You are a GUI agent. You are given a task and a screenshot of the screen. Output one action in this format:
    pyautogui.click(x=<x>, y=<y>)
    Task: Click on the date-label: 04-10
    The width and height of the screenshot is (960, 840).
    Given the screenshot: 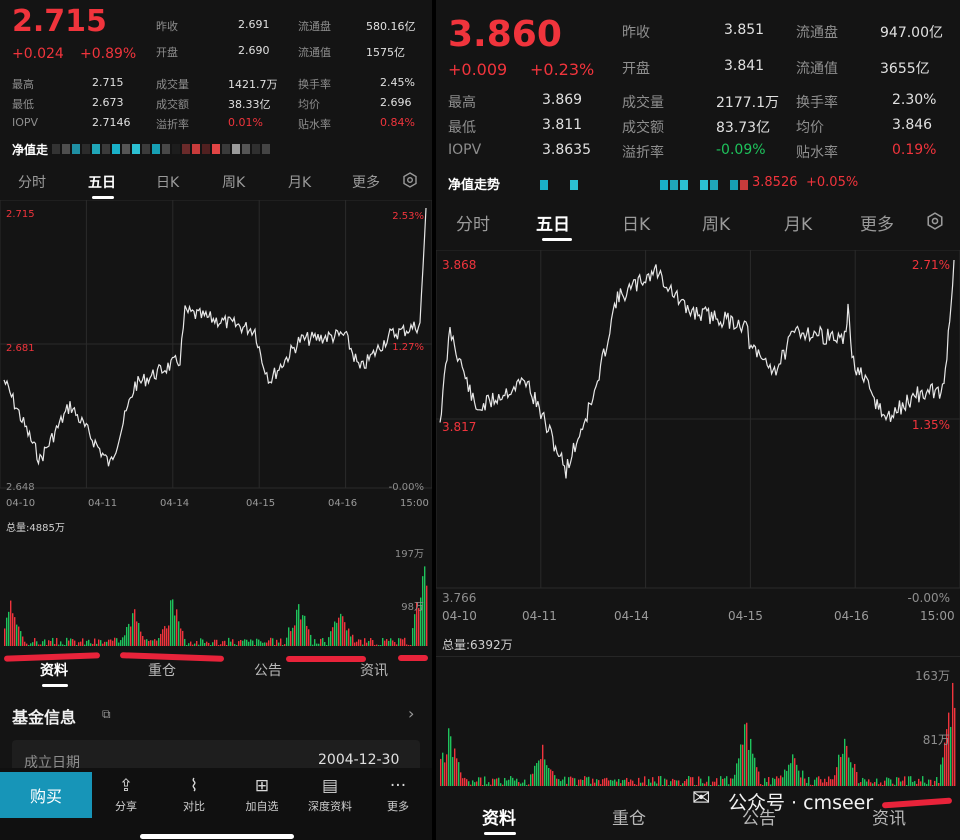 What is the action you would take?
    pyautogui.click(x=21, y=503)
    